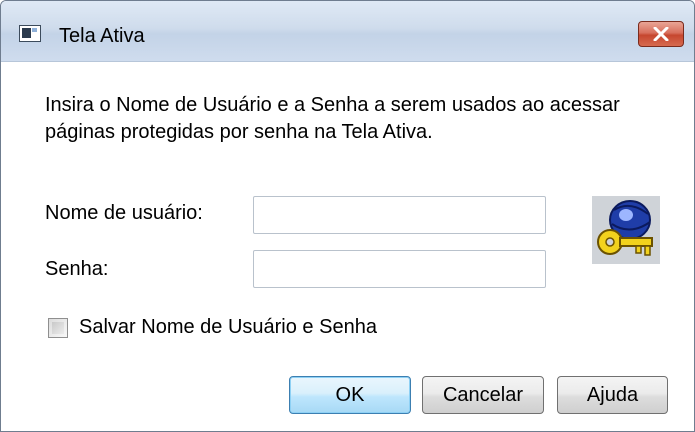  Describe the element at coordinates (124, 213) in the screenshot. I see `username-label: Nome de usuário:` at that location.